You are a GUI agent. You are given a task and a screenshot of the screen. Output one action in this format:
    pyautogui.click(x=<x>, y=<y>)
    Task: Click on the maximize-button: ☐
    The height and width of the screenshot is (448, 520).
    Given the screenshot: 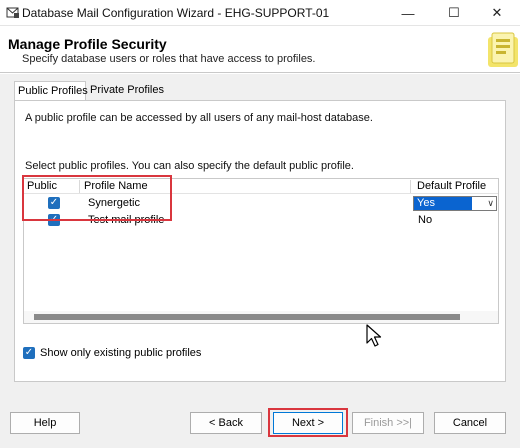 What is the action you would take?
    pyautogui.click(x=454, y=13)
    